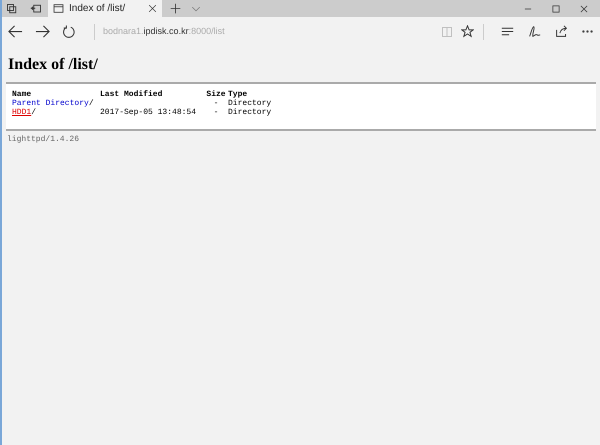  What do you see at coordinates (22, 94) in the screenshot?
I see `column-header: Name` at bounding box center [22, 94].